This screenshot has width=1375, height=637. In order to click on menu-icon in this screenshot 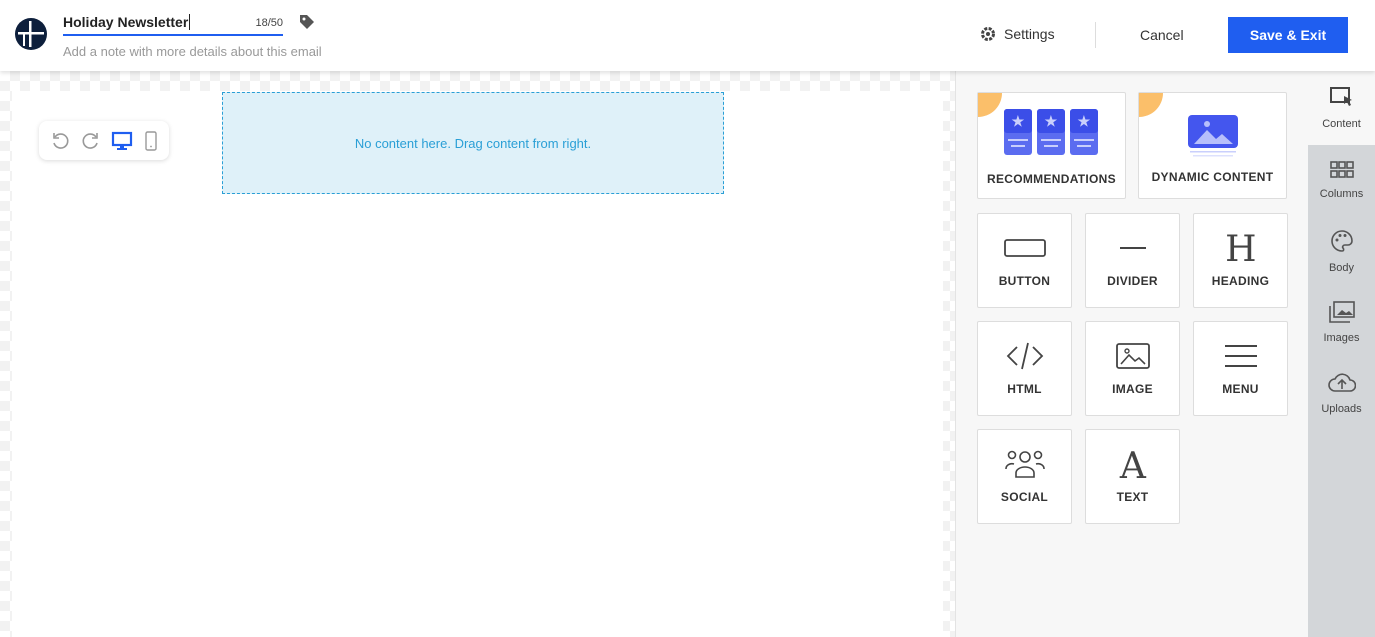, I will do `click(1240, 357)`.